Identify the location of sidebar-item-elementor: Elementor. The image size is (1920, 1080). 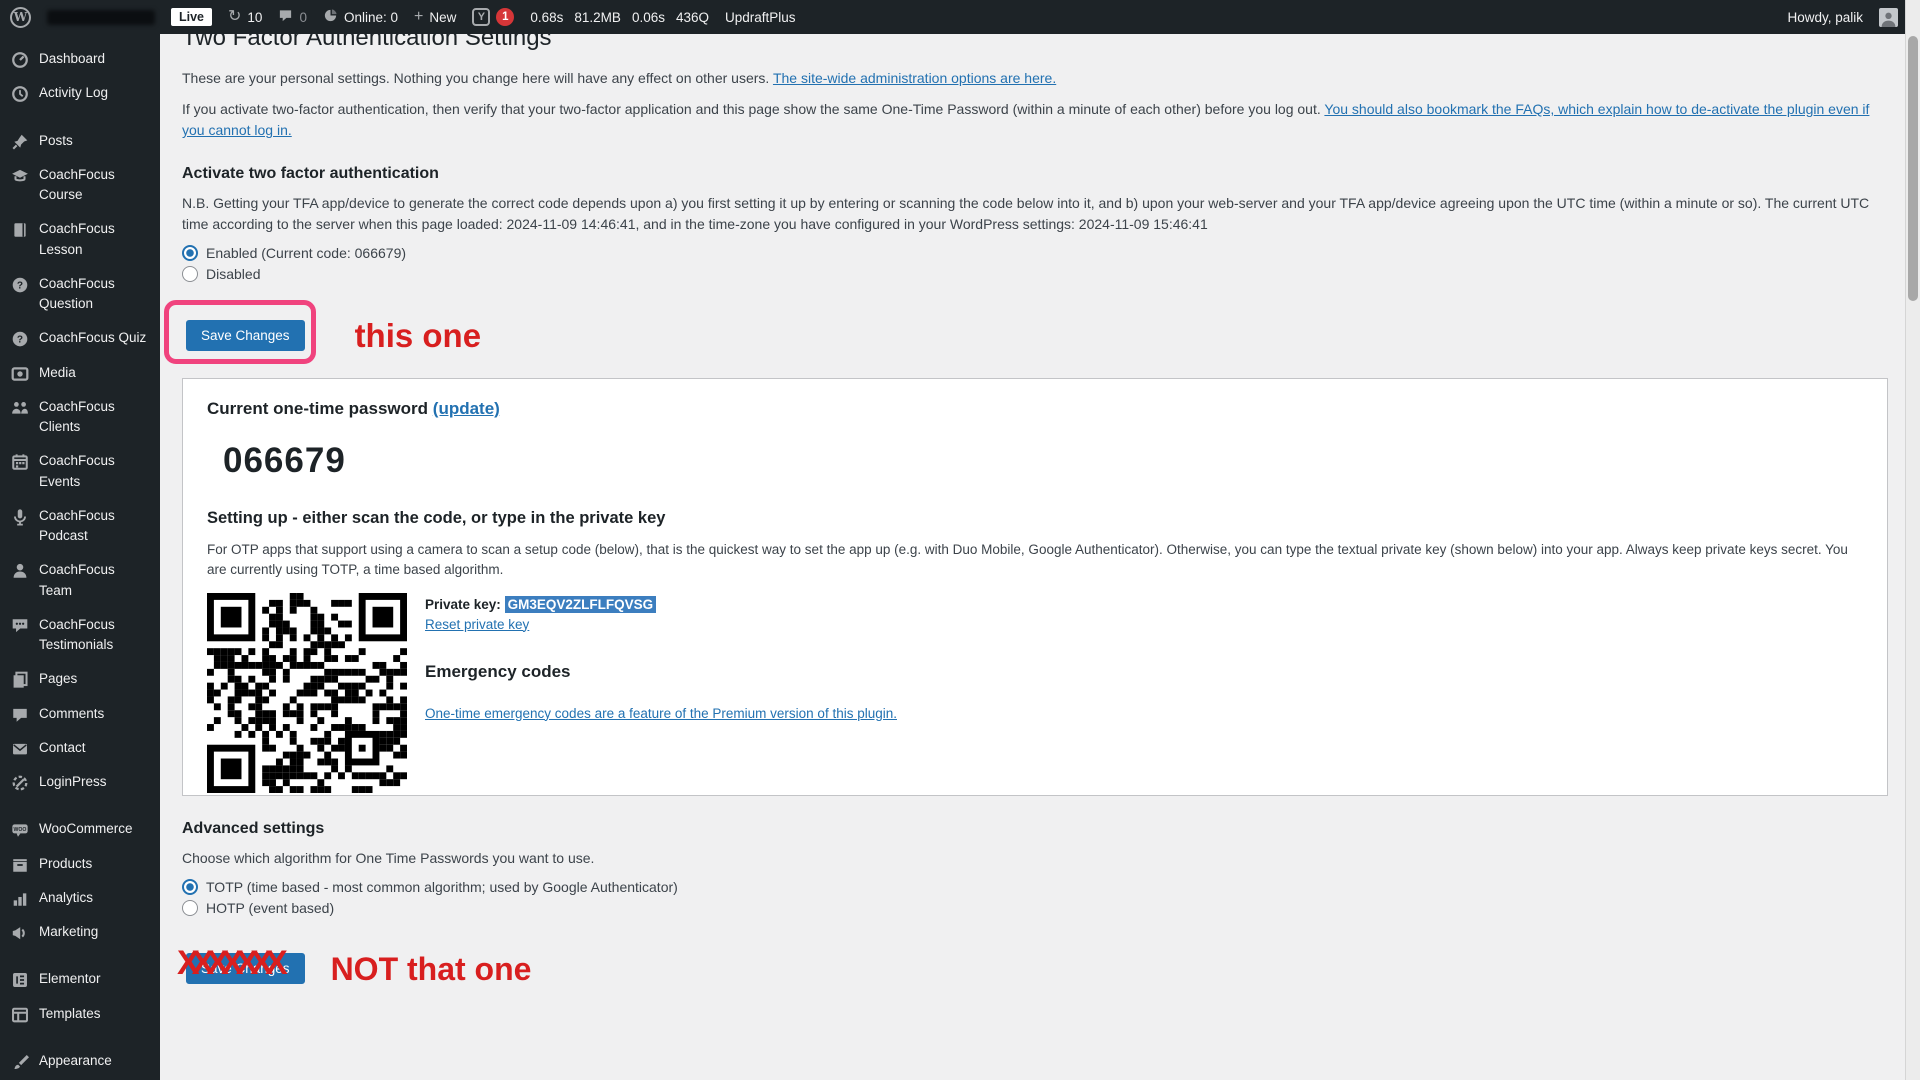
(80, 979).